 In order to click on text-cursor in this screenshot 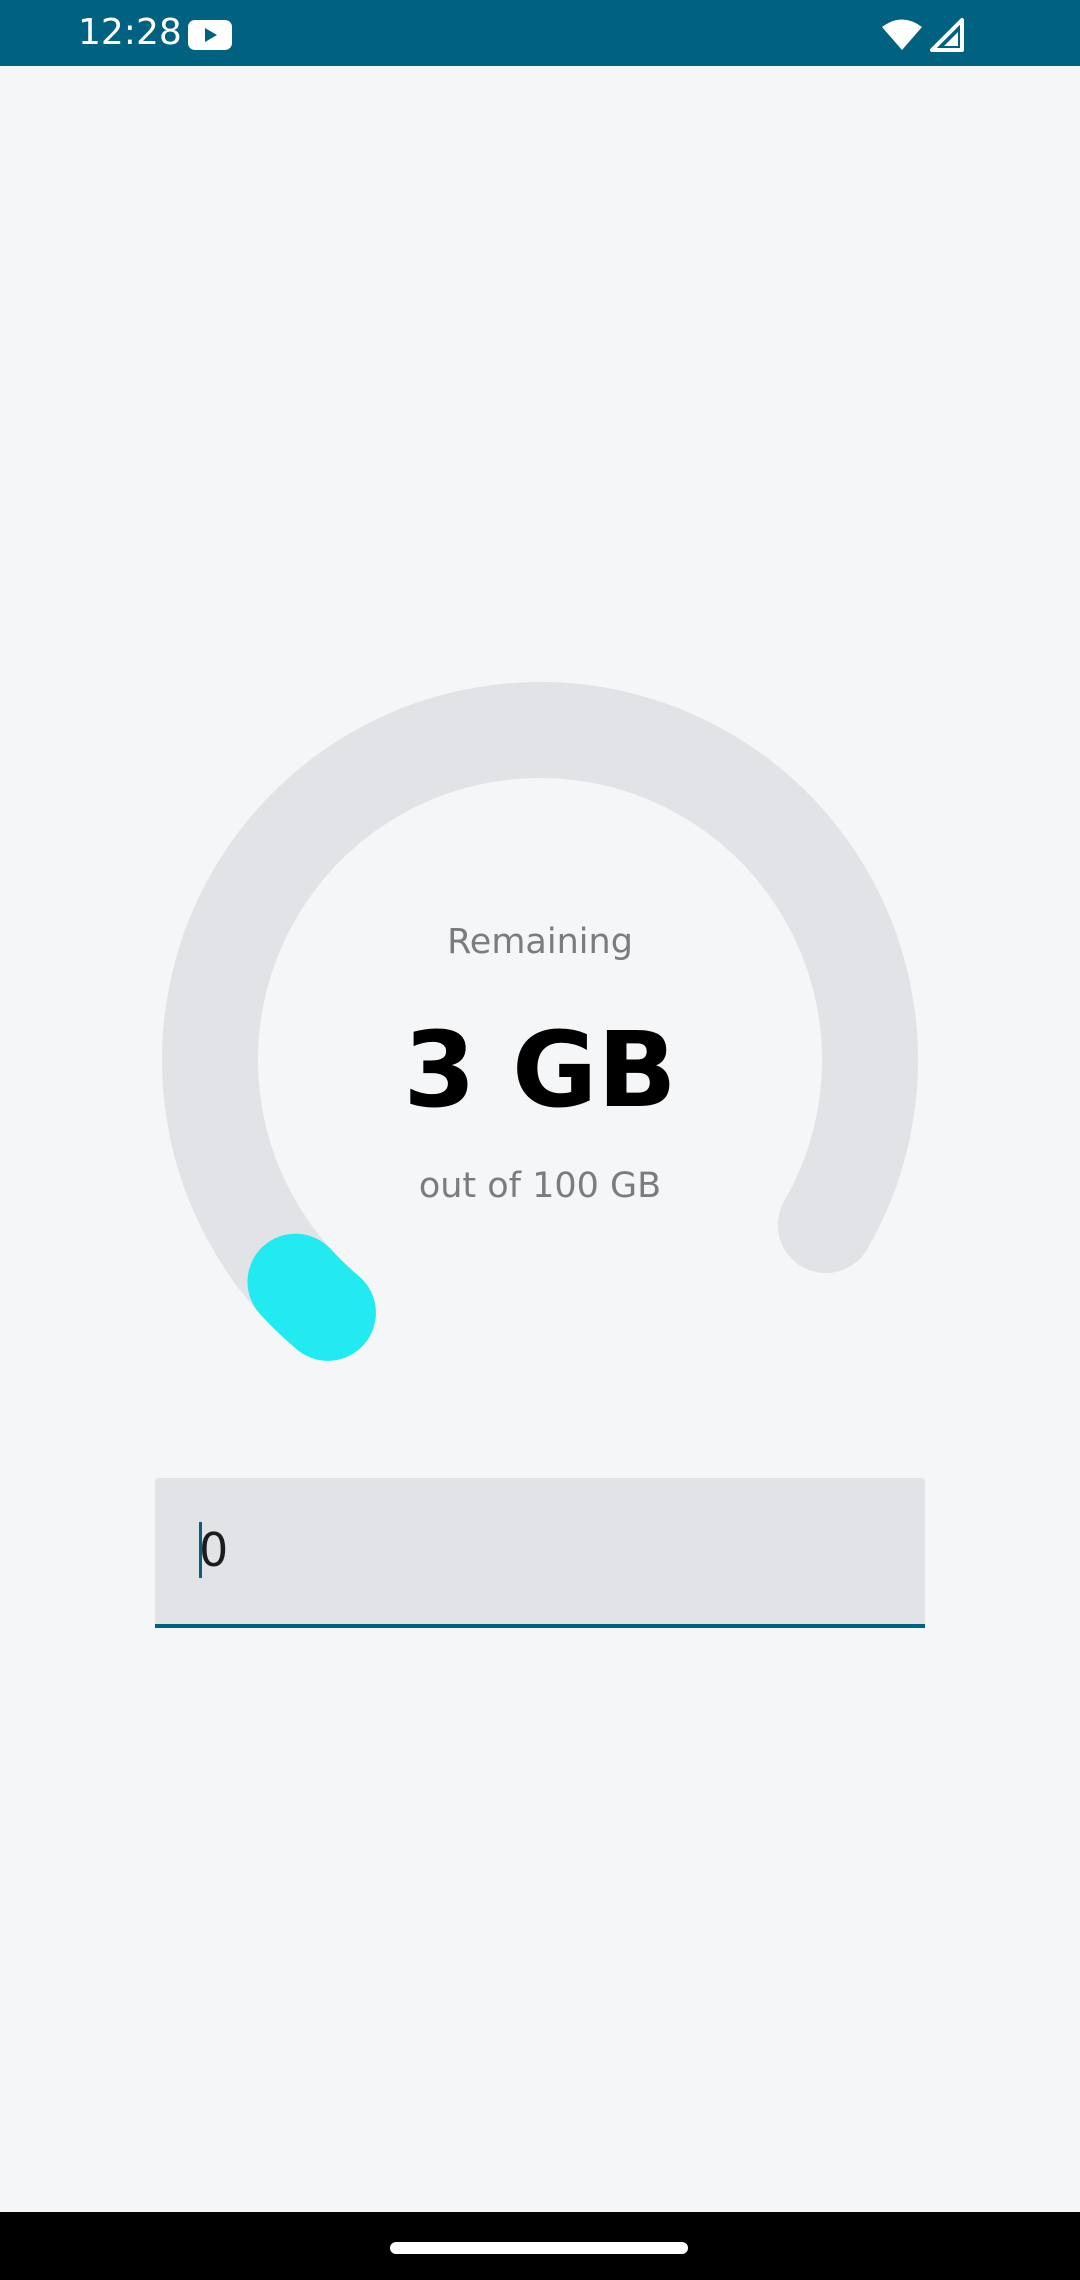, I will do `click(200, 1550)`.